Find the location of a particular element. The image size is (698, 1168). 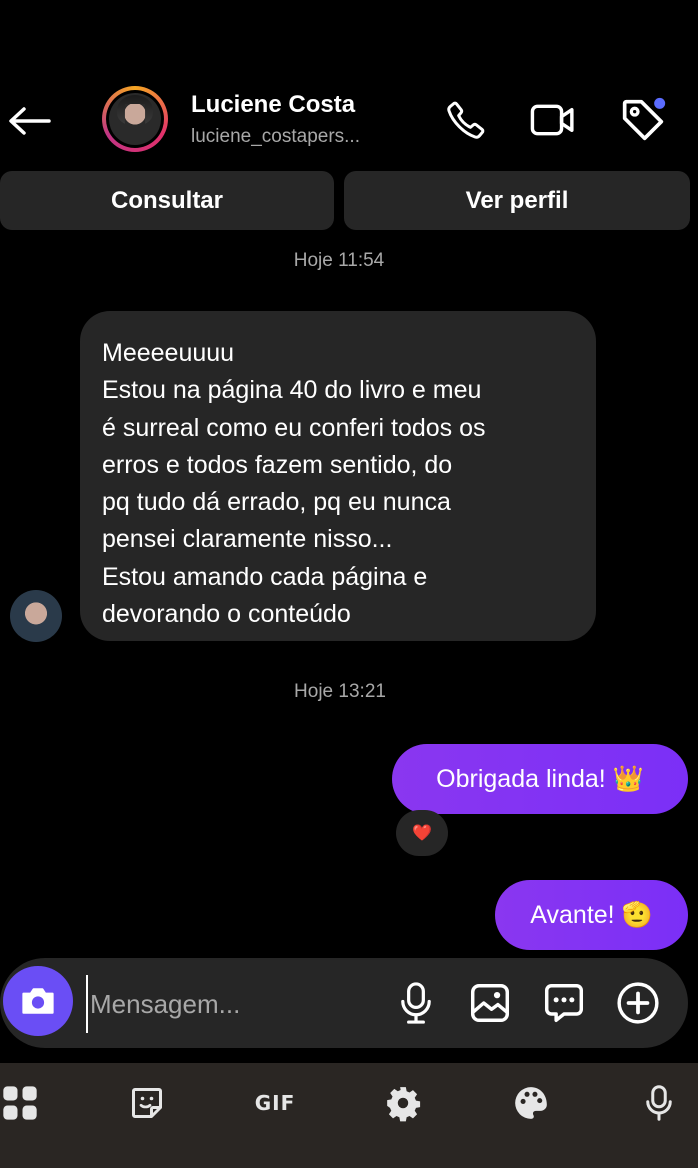

timestamp: Hoje 11:54 is located at coordinates (339, 260).